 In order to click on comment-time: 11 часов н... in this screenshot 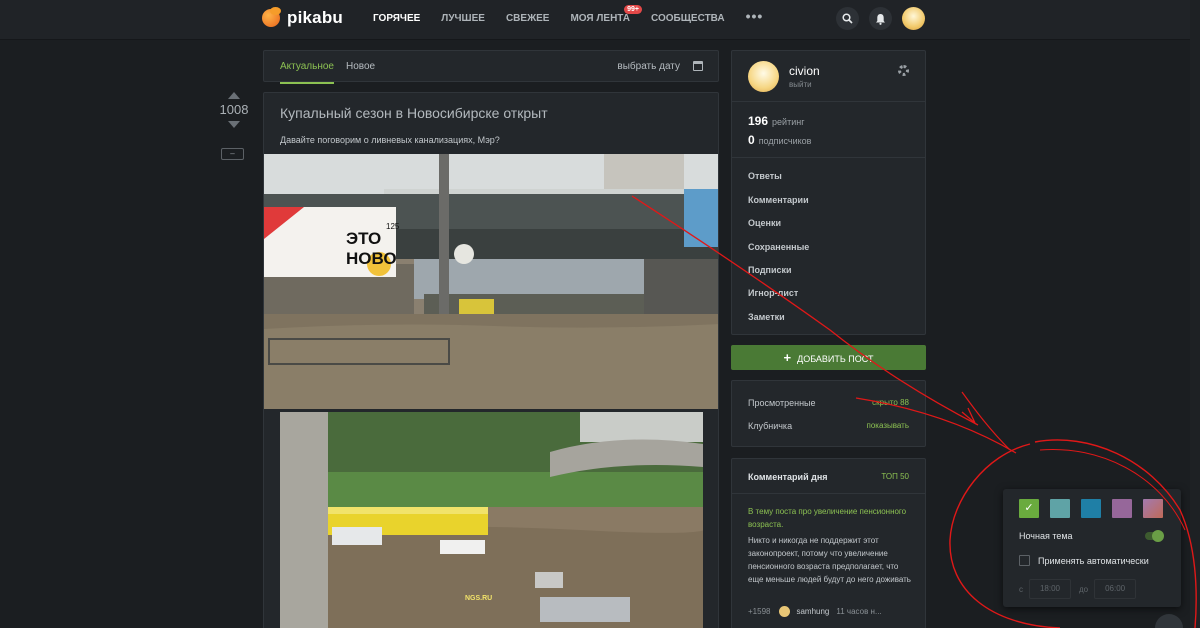, I will do `click(859, 611)`.